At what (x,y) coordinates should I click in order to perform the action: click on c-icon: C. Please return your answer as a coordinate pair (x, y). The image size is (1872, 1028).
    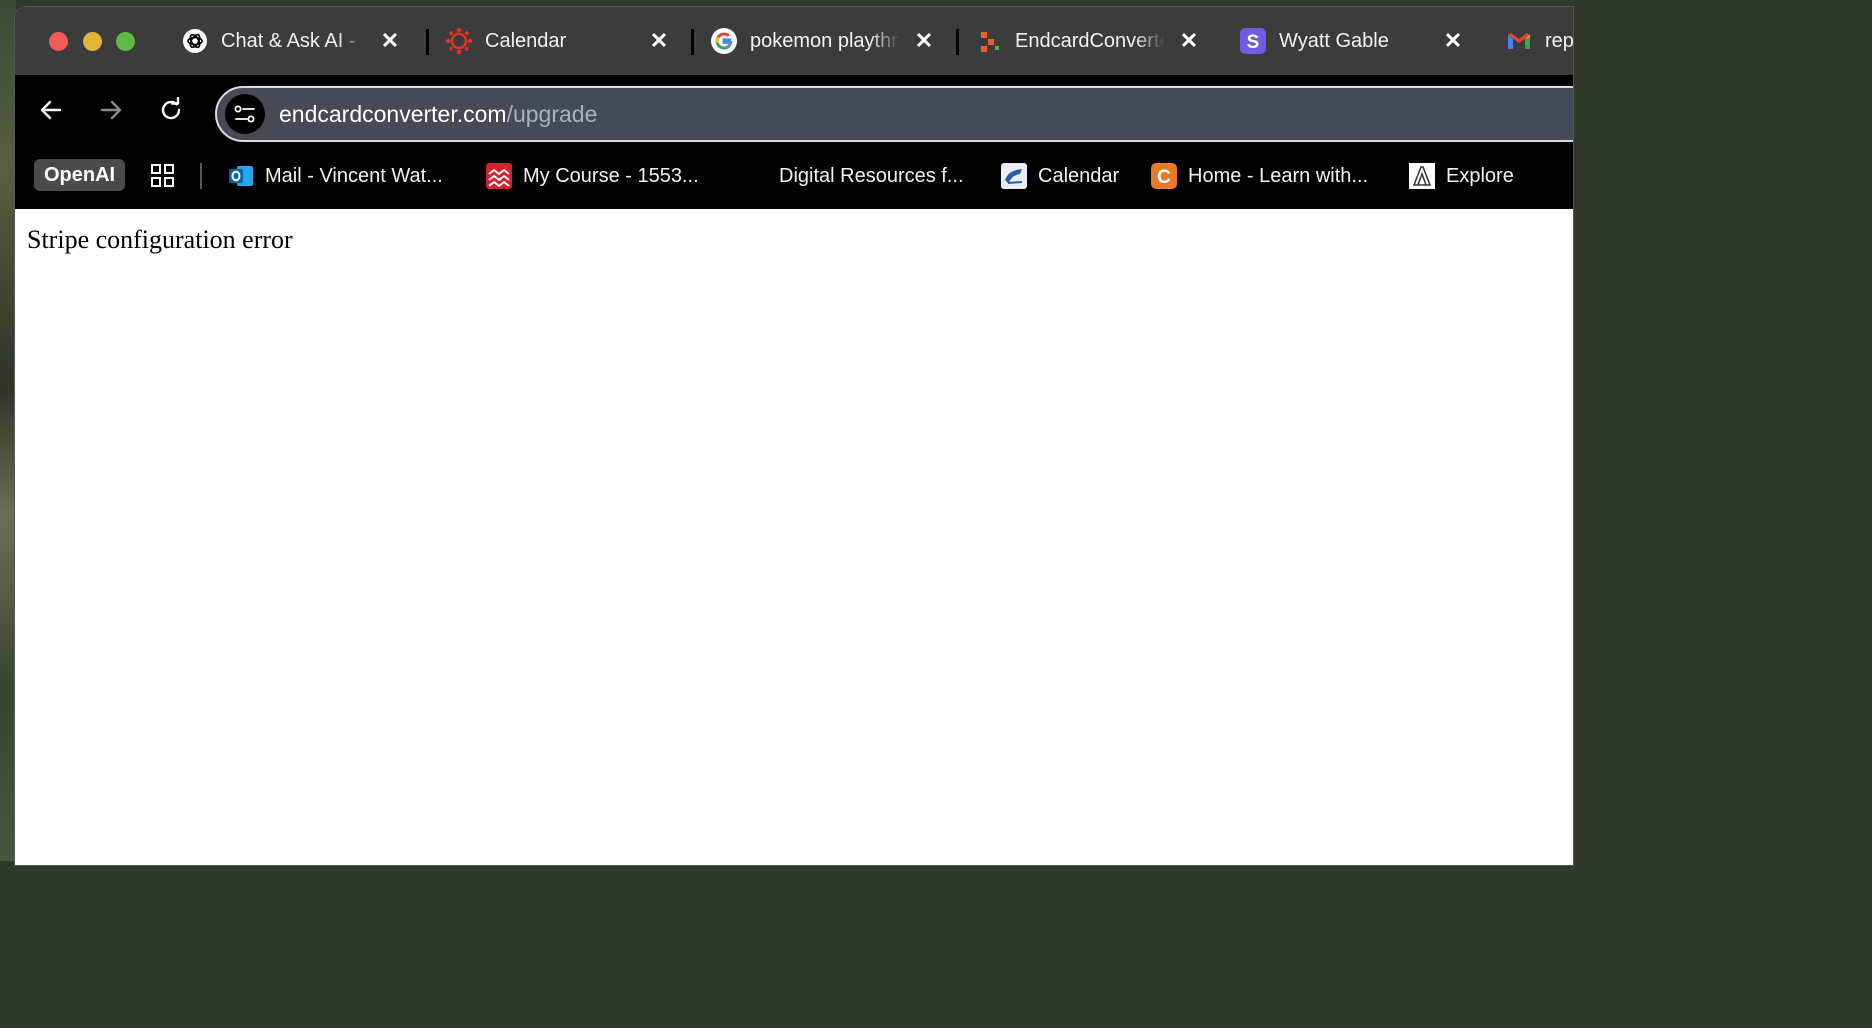
    Looking at the image, I should click on (1164, 176).